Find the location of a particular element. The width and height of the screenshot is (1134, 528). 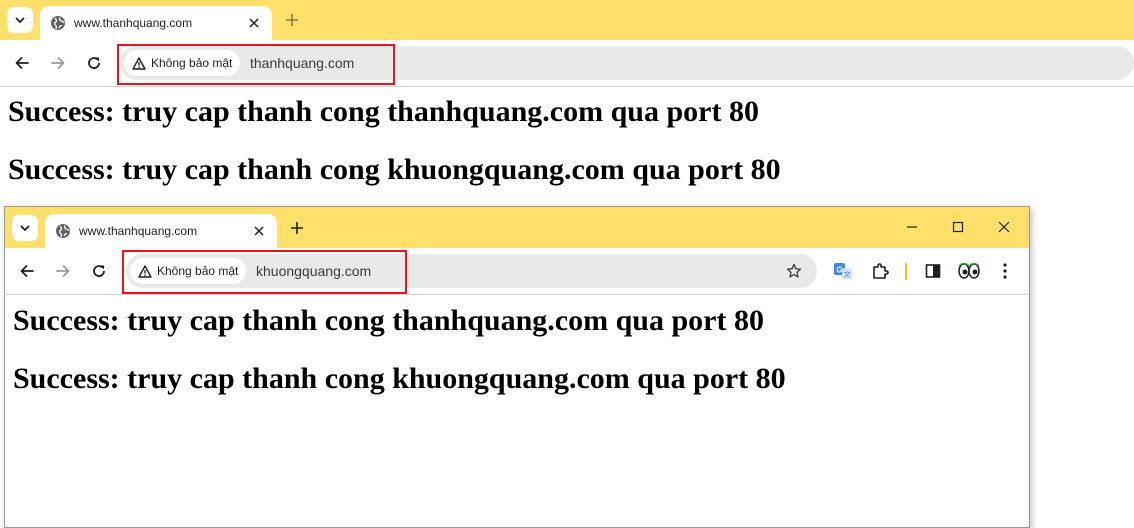

side-panel-icon is located at coordinates (933, 271).